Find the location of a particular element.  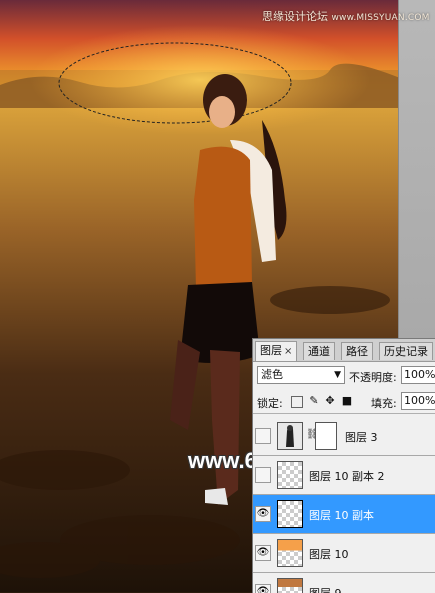

tab-layers-label: 图层 is located at coordinates (271, 350).